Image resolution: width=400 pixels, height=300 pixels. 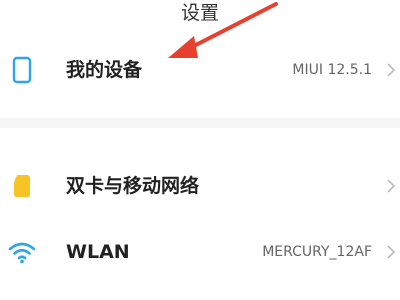 I want to click on phone-device-icon, so click(x=22, y=70).